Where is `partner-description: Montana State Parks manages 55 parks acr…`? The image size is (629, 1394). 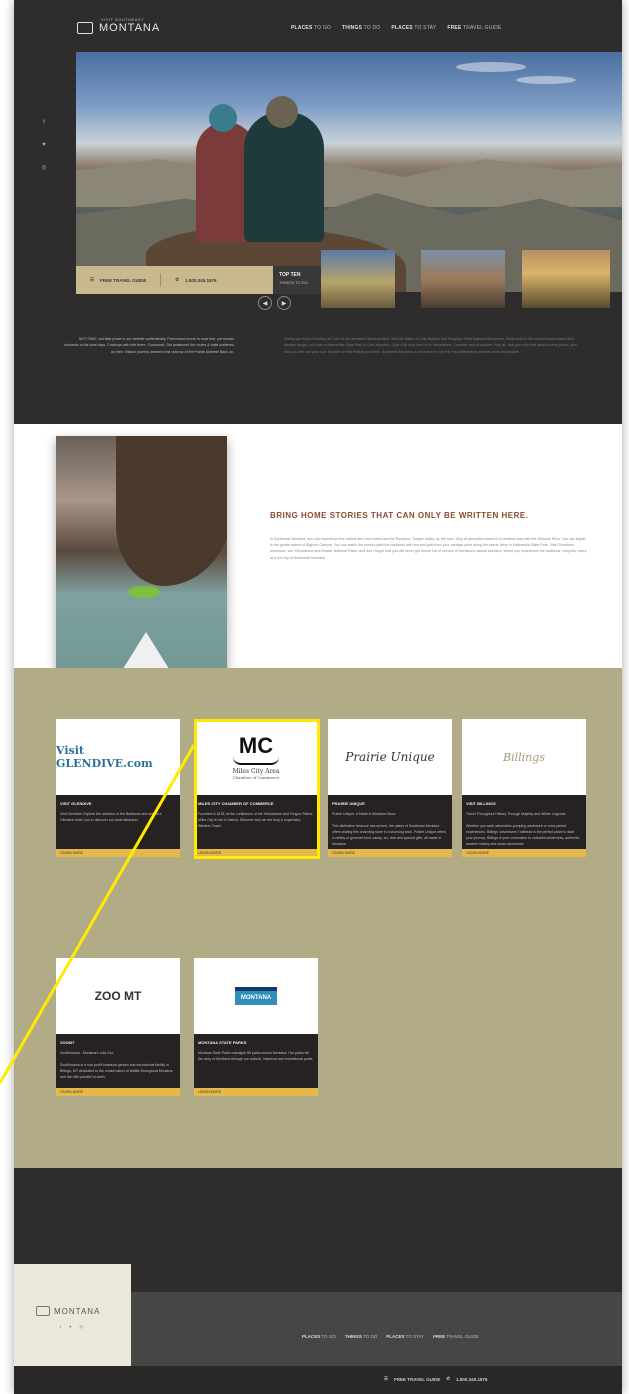
partner-description: Montana State Parks manages 55 parks acr… is located at coordinates (256, 1055).